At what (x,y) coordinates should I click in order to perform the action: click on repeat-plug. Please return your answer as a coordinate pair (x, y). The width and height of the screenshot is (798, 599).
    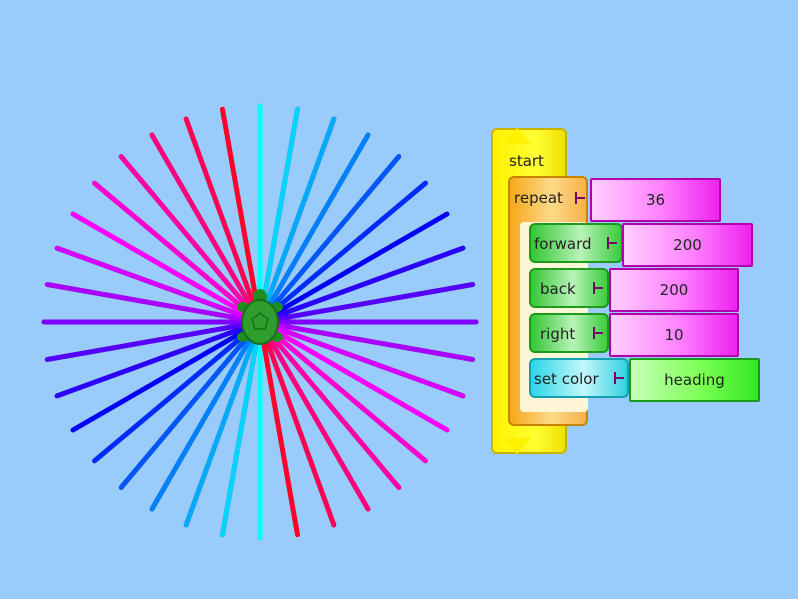
    Looking at the image, I should click on (581, 198).